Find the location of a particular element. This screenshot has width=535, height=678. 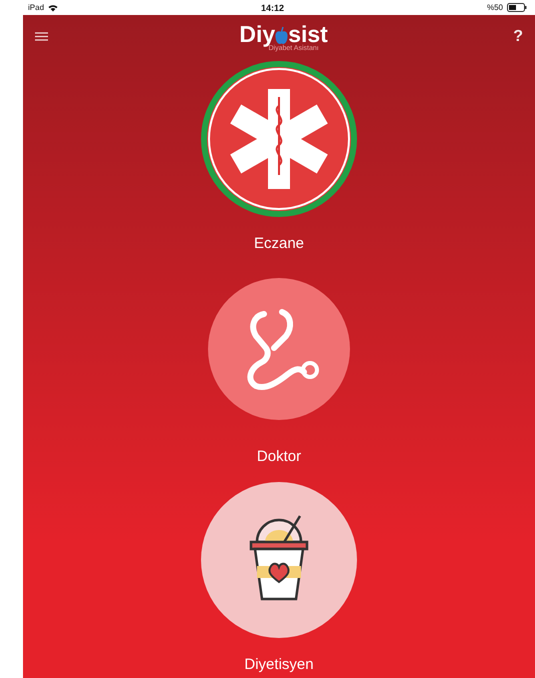

category-label: Diyetisyen is located at coordinates (279, 664).